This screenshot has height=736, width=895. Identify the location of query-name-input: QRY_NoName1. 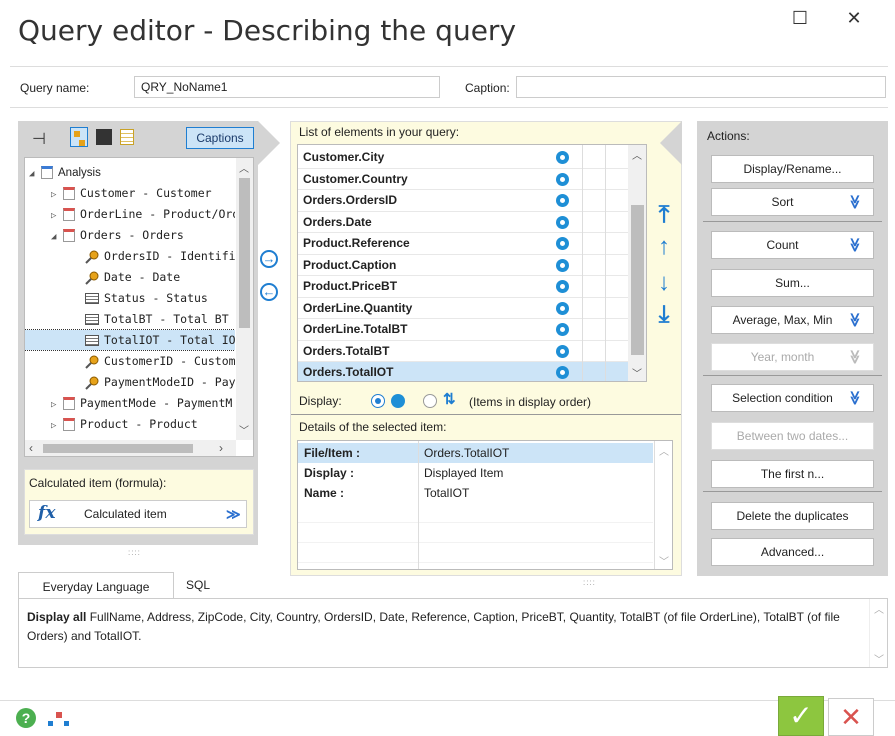
(287, 87).